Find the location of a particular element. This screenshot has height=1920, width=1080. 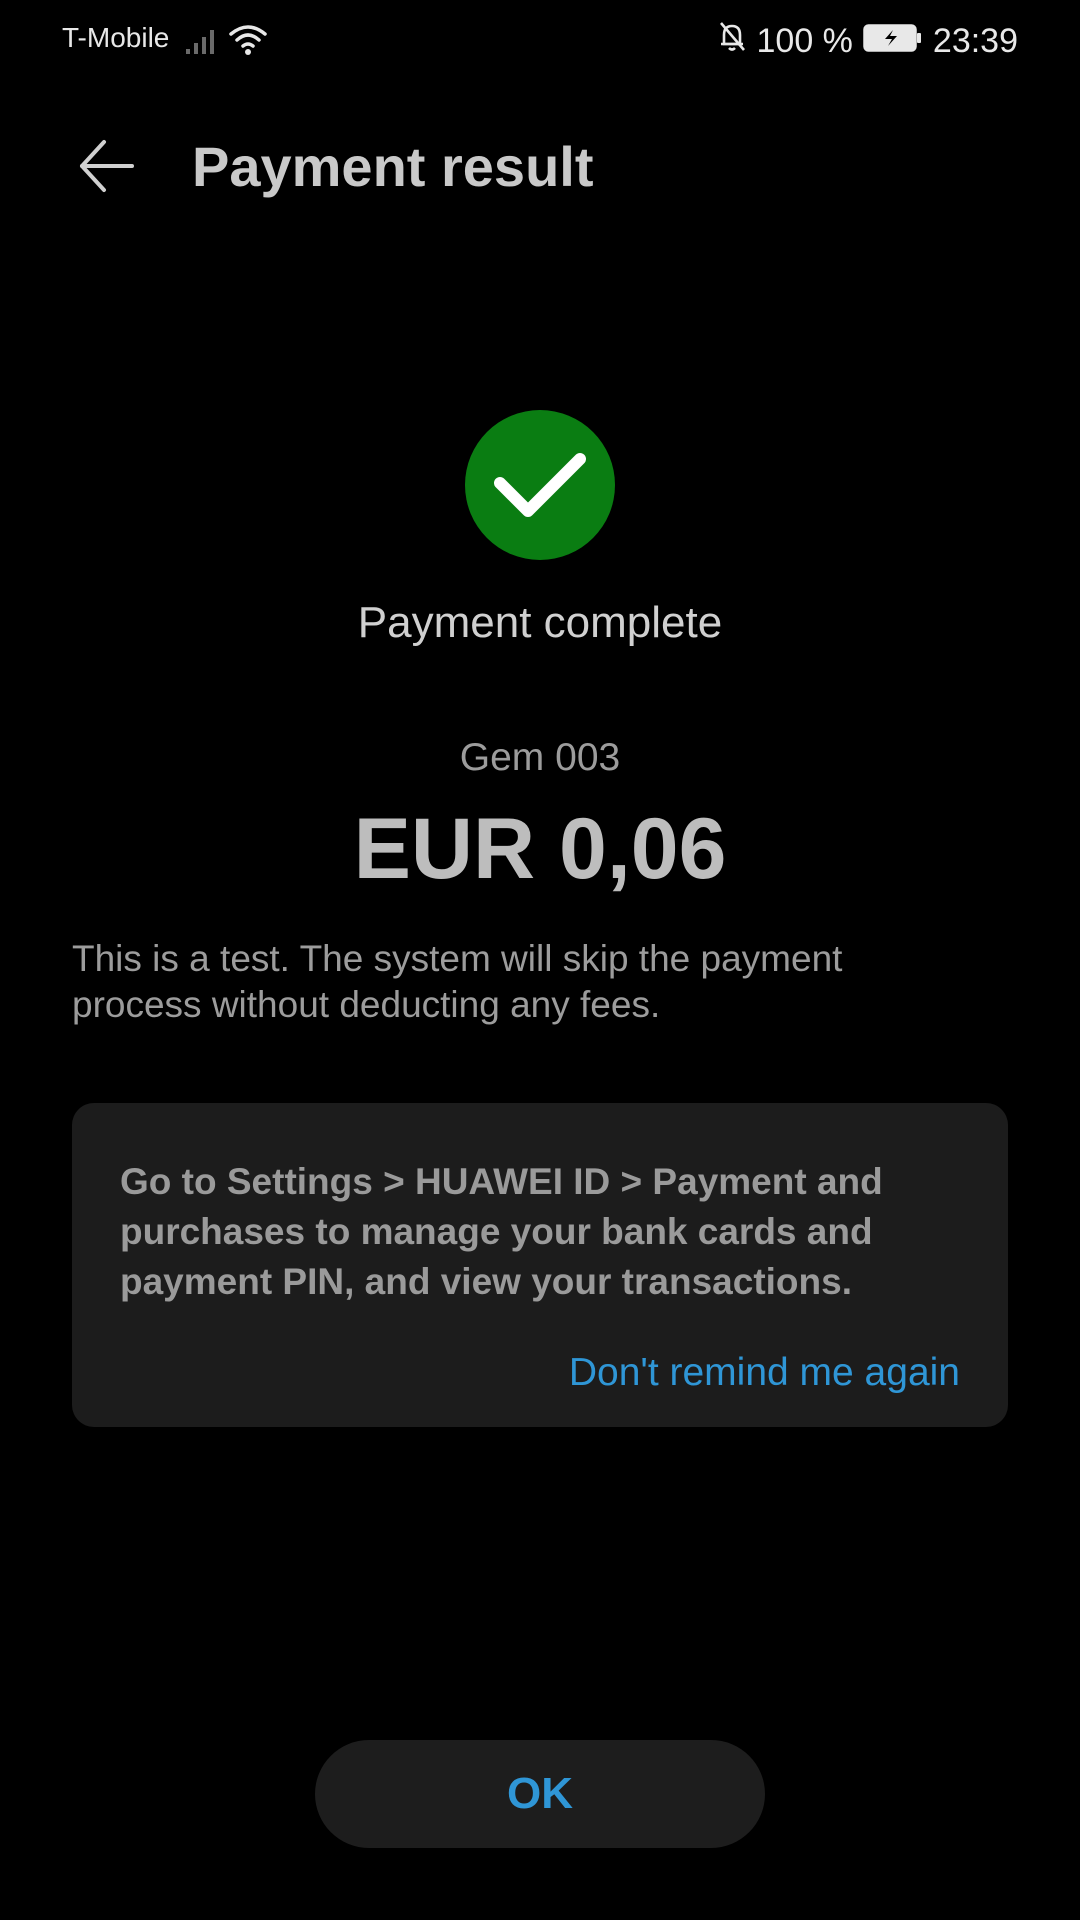

payment-amount: EUR 0,06 is located at coordinates (540, 849).